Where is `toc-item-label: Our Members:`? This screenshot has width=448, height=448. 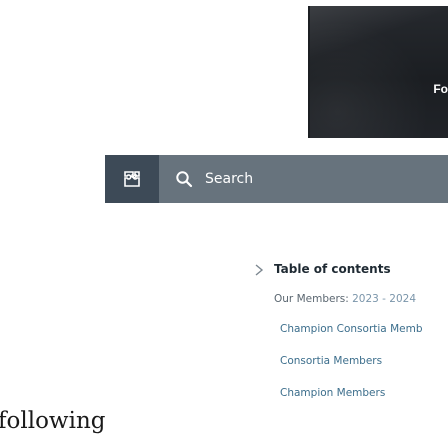
toc-item-label: Our Members: is located at coordinates (313, 299).